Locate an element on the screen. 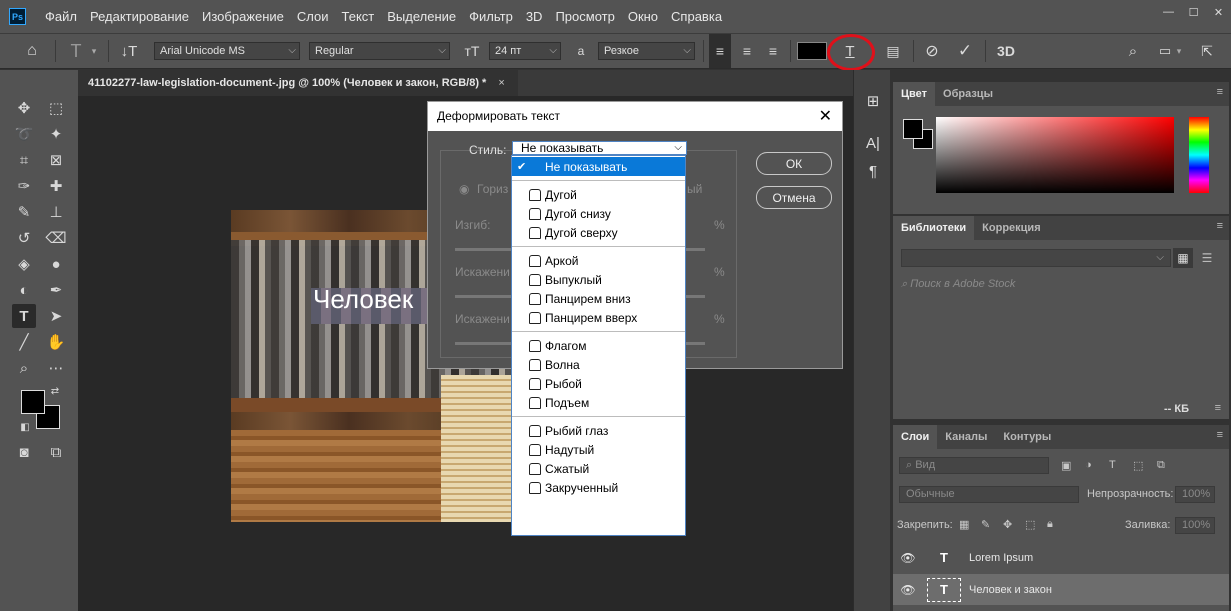 The width and height of the screenshot is (1231, 611). dropdown-item: Дугой снизу is located at coordinates (598, 213).